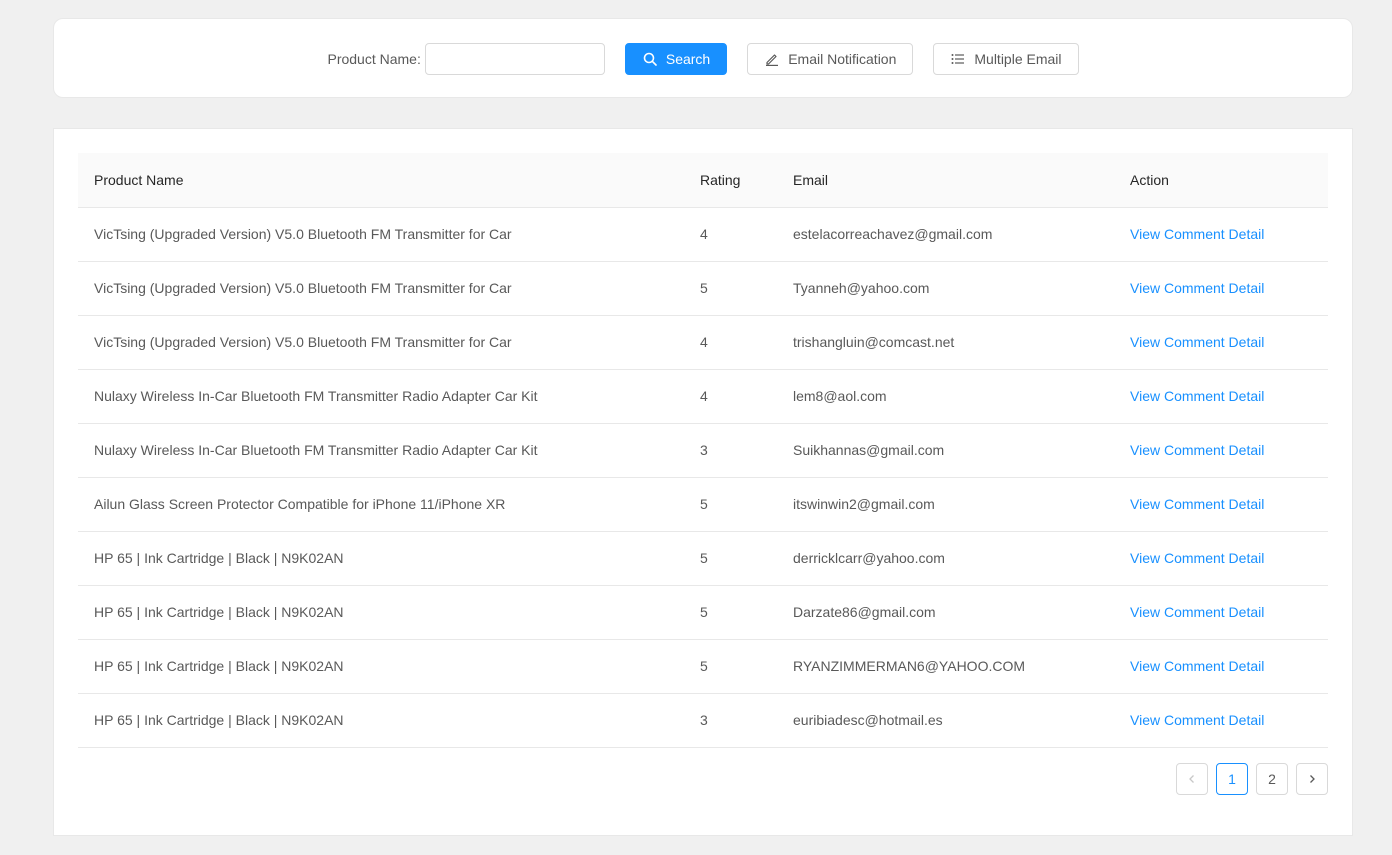 The height and width of the screenshot is (855, 1392). What do you see at coordinates (1221, 180) in the screenshot?
I see `column-header-action: Action` at bounding box center [1221, 180].